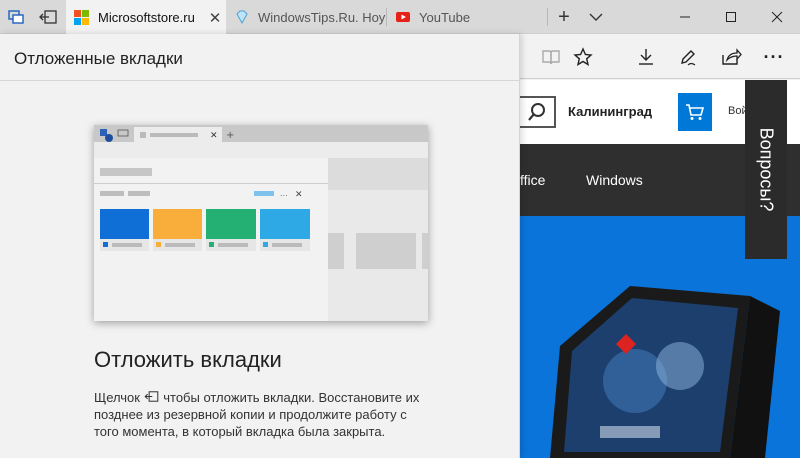 The image size is (800, 458). I want to click on close-window-button, so click(777, 17).